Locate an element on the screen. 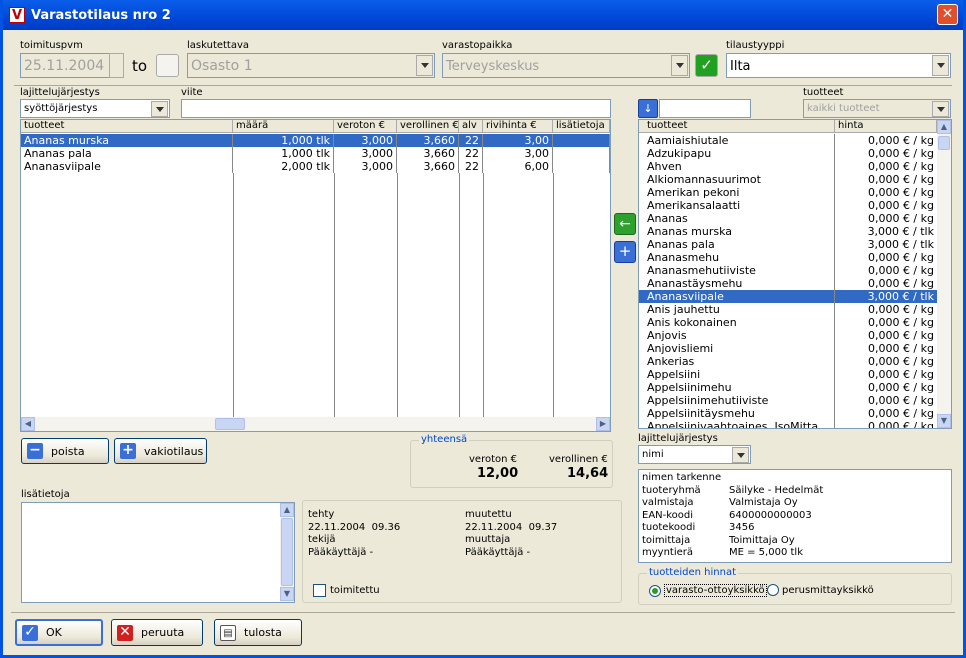 Image resolution: width=966 pixels, height=658 pixels. product-row: Ananasmehutiiviste 0,000 € / kg is located at coordinates (788, 270).